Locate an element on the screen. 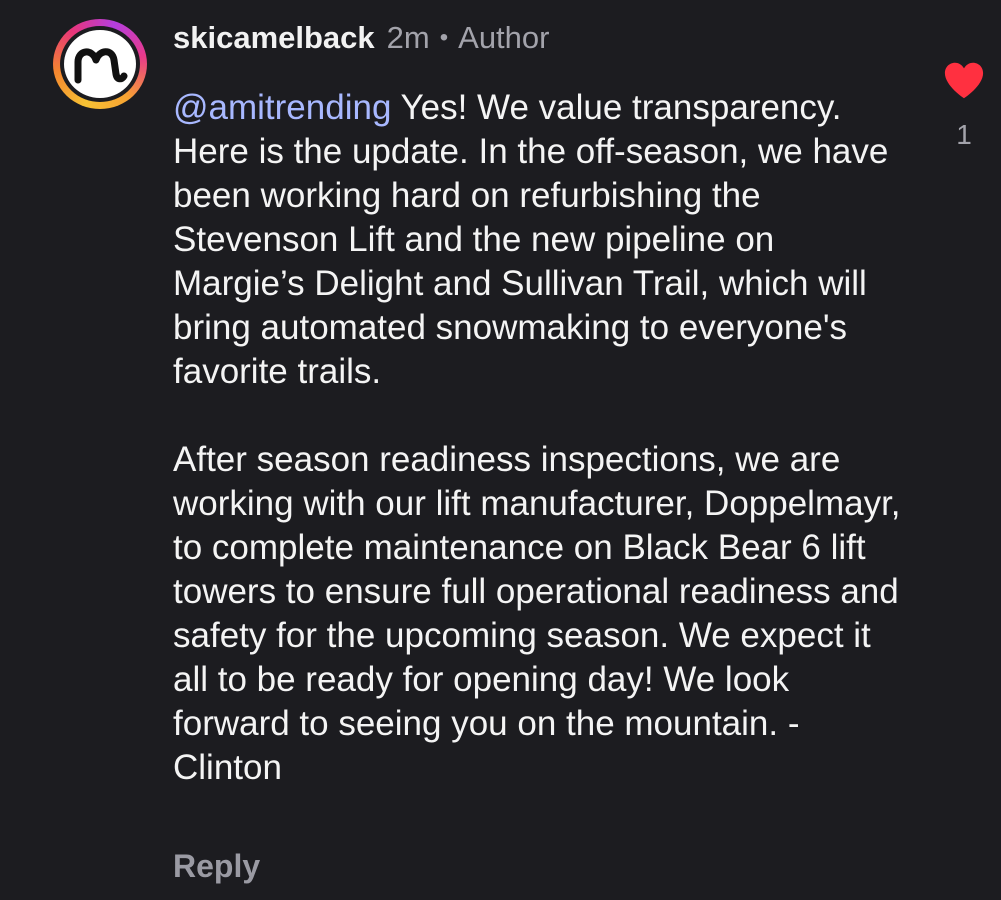  avatar is located at coordinates (100, 64).